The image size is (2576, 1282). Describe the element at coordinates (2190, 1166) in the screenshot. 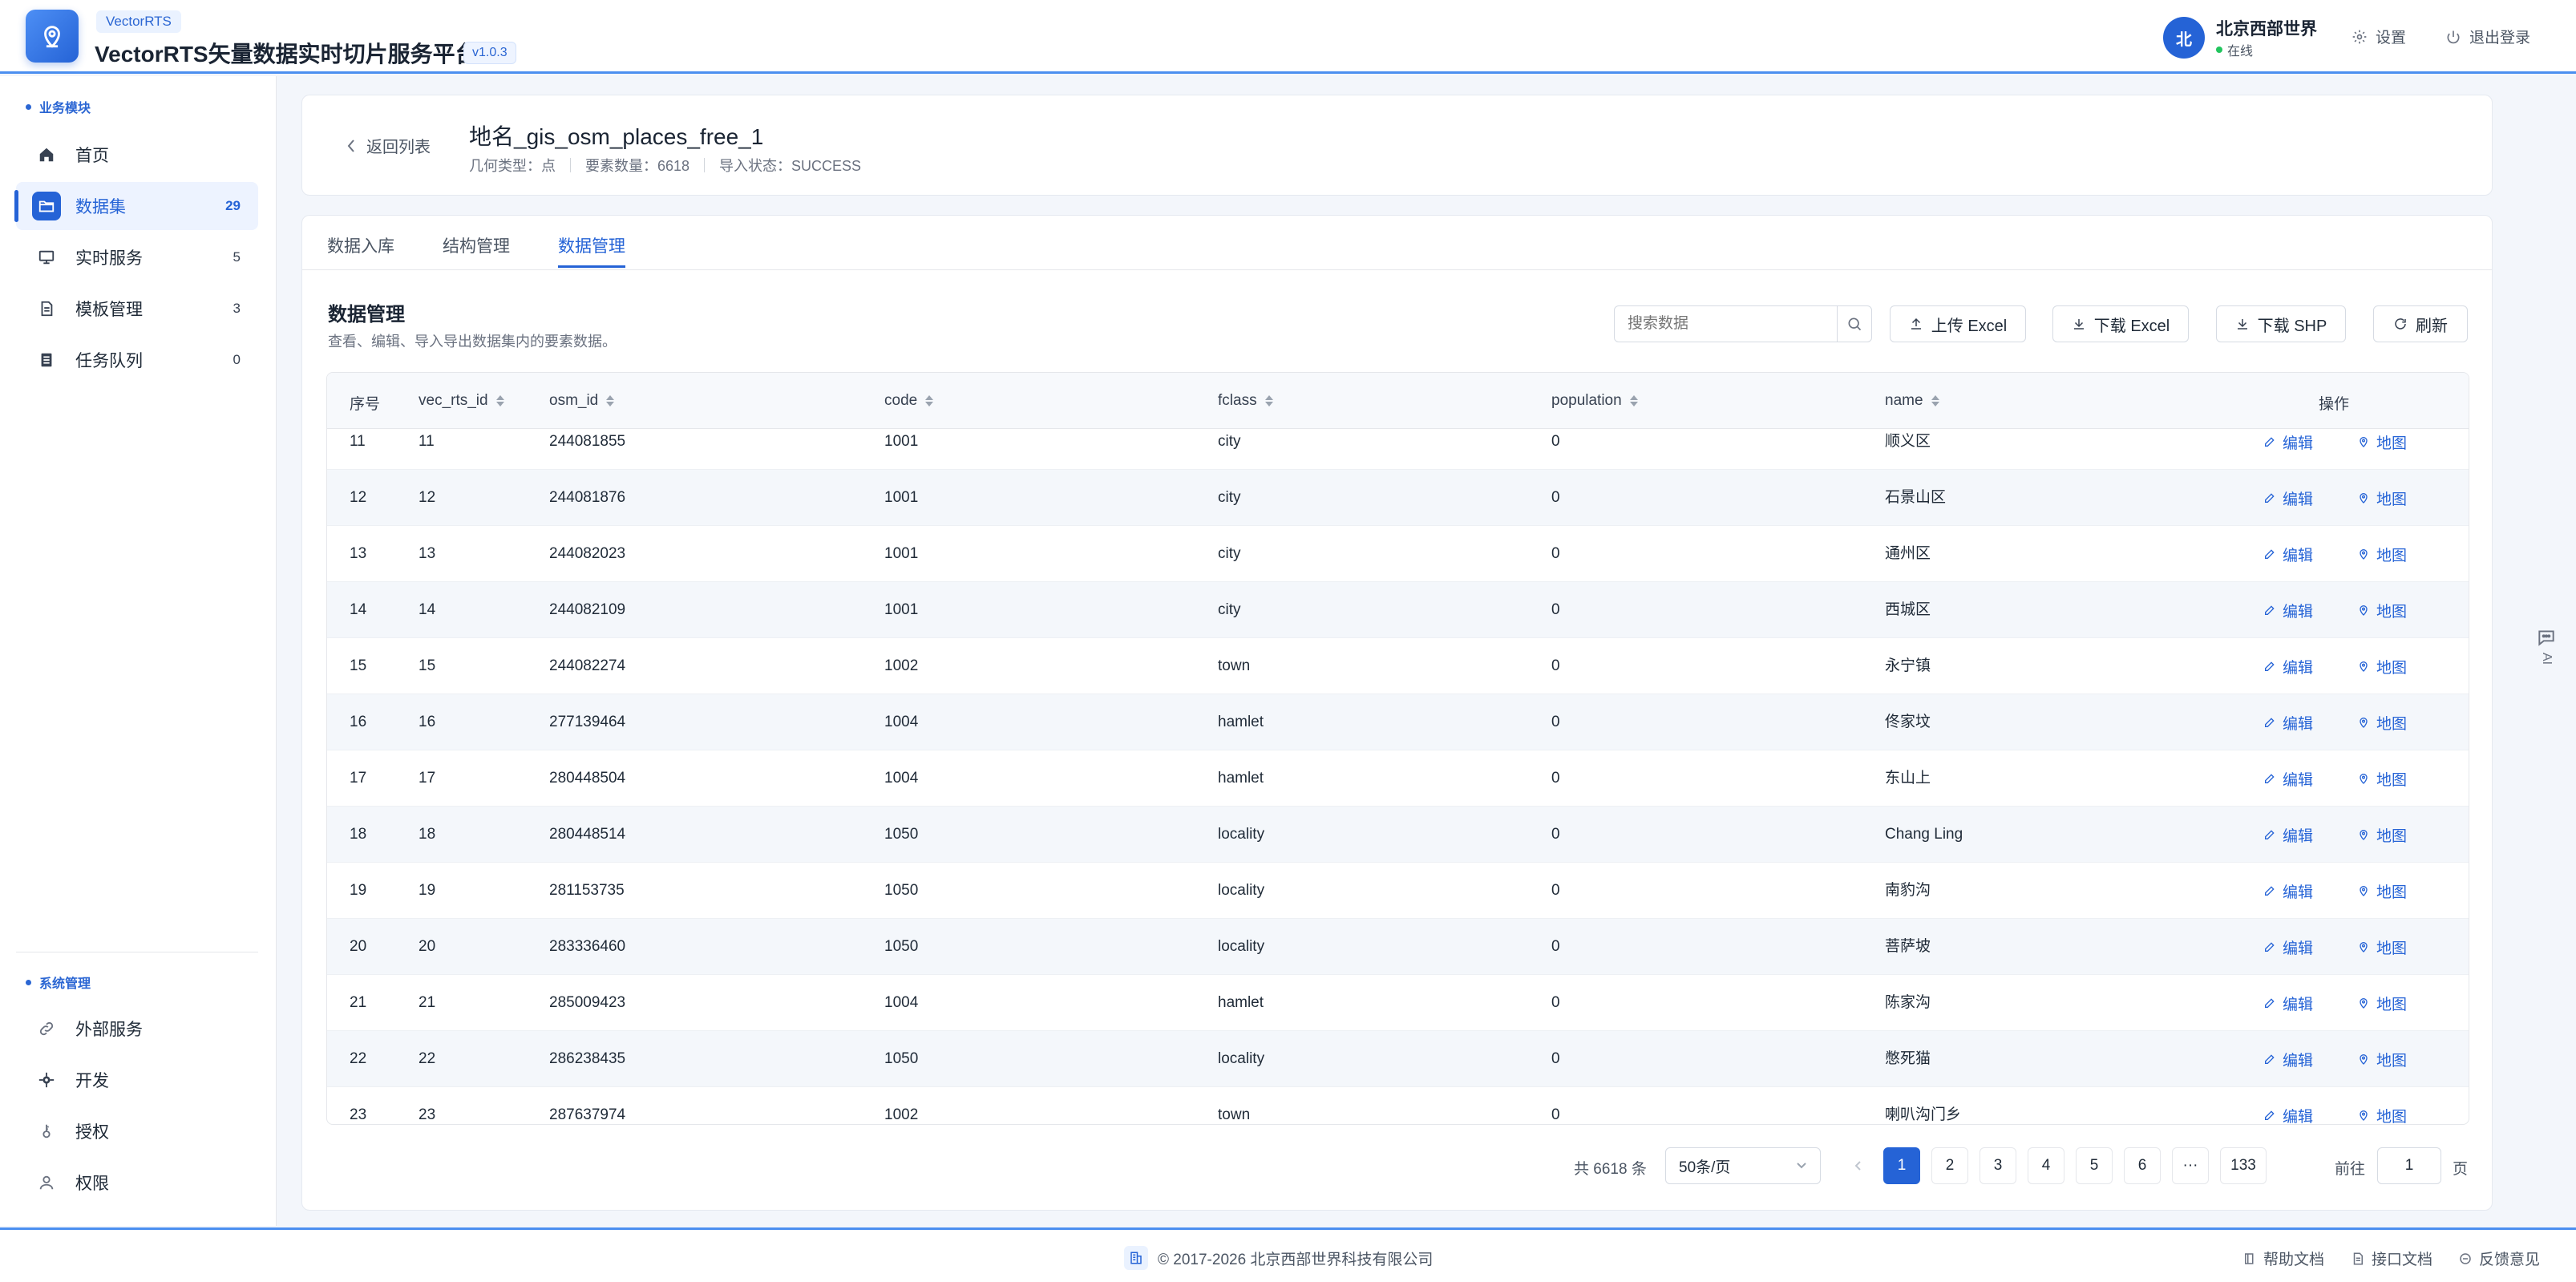

I see `pagination-ellipsis: ···` at that location.